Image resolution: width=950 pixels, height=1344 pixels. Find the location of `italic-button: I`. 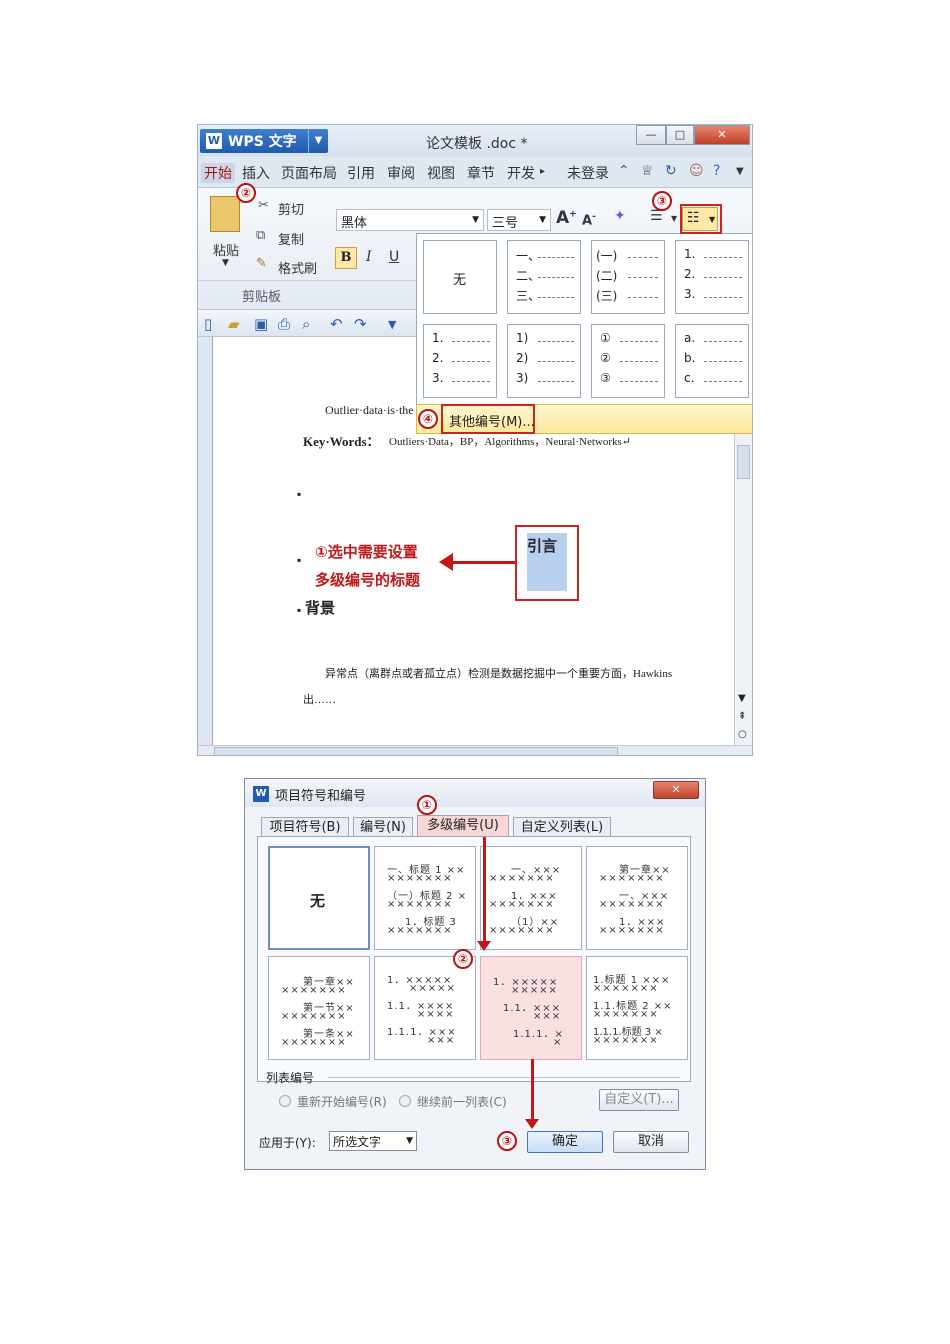

italic-button: I is located at coordinates (369, 257).